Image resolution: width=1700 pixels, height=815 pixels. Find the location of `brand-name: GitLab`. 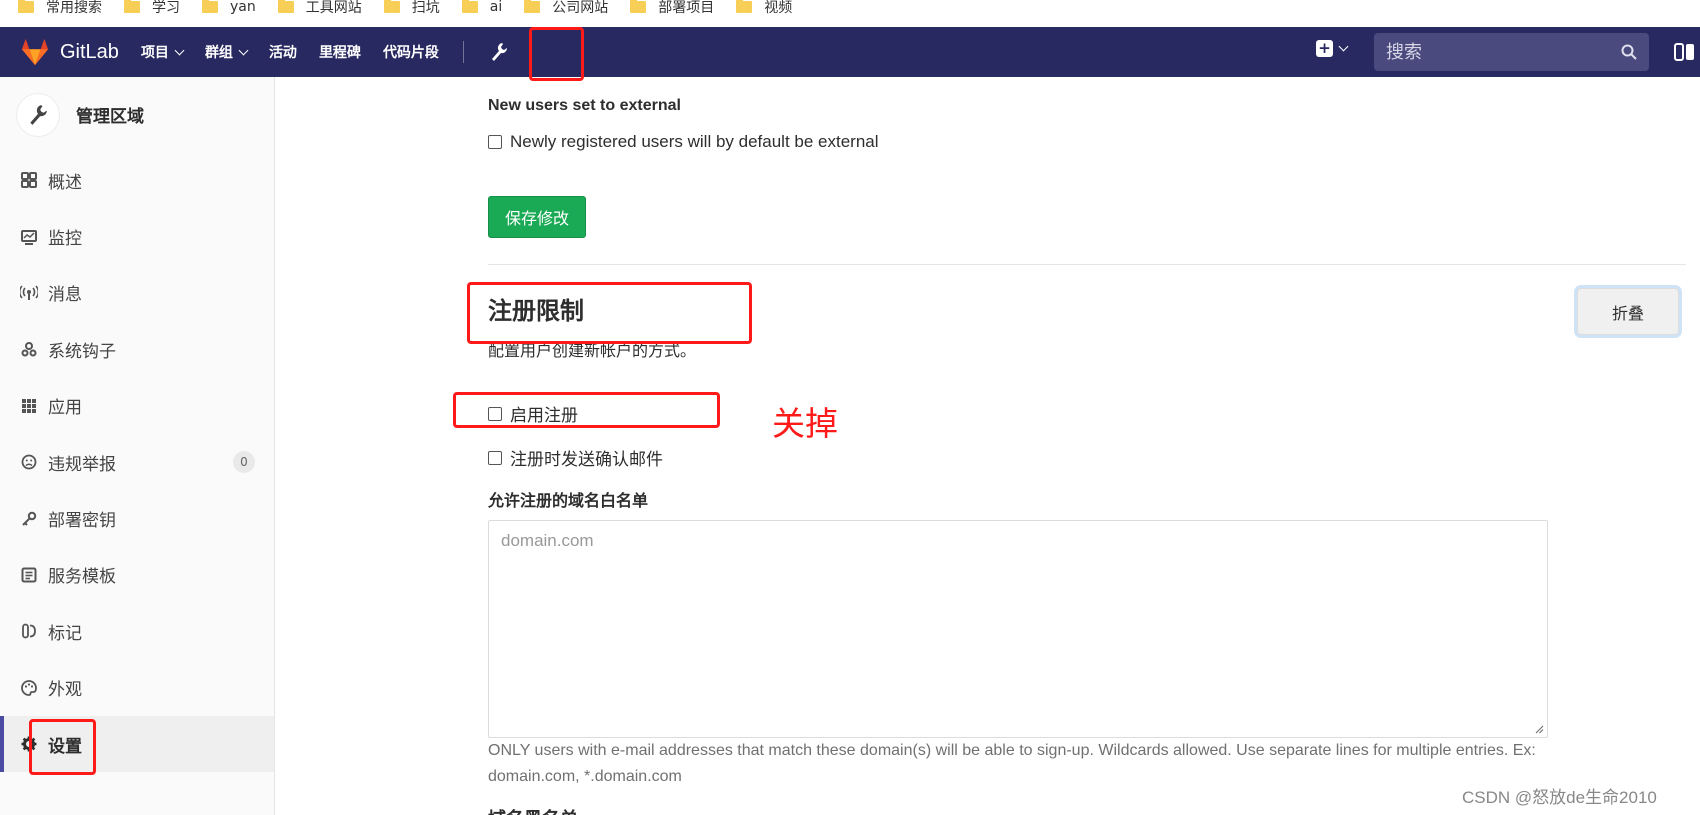

brand-name: GitLab is located at coordinates (89, 51).